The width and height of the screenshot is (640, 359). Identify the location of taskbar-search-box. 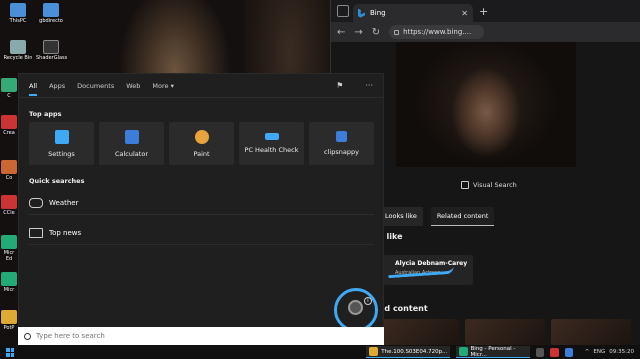
(201, 336).